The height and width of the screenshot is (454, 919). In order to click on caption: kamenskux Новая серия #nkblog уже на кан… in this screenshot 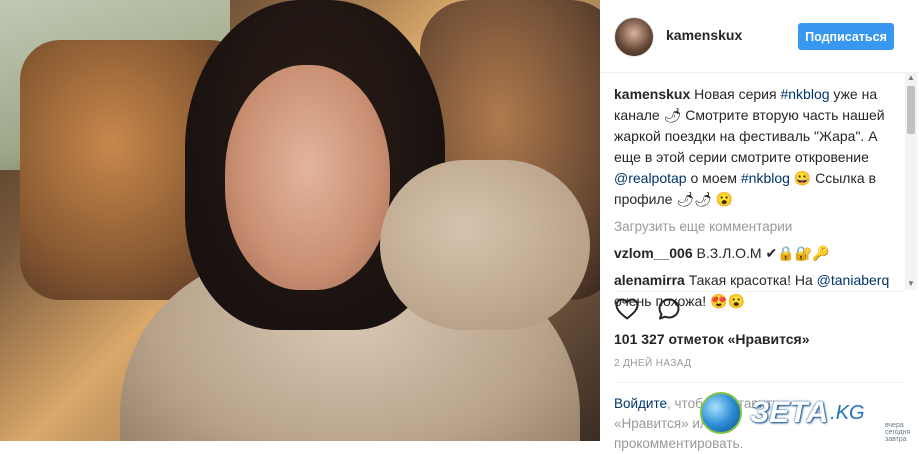, I will do `click(759, 147)`.